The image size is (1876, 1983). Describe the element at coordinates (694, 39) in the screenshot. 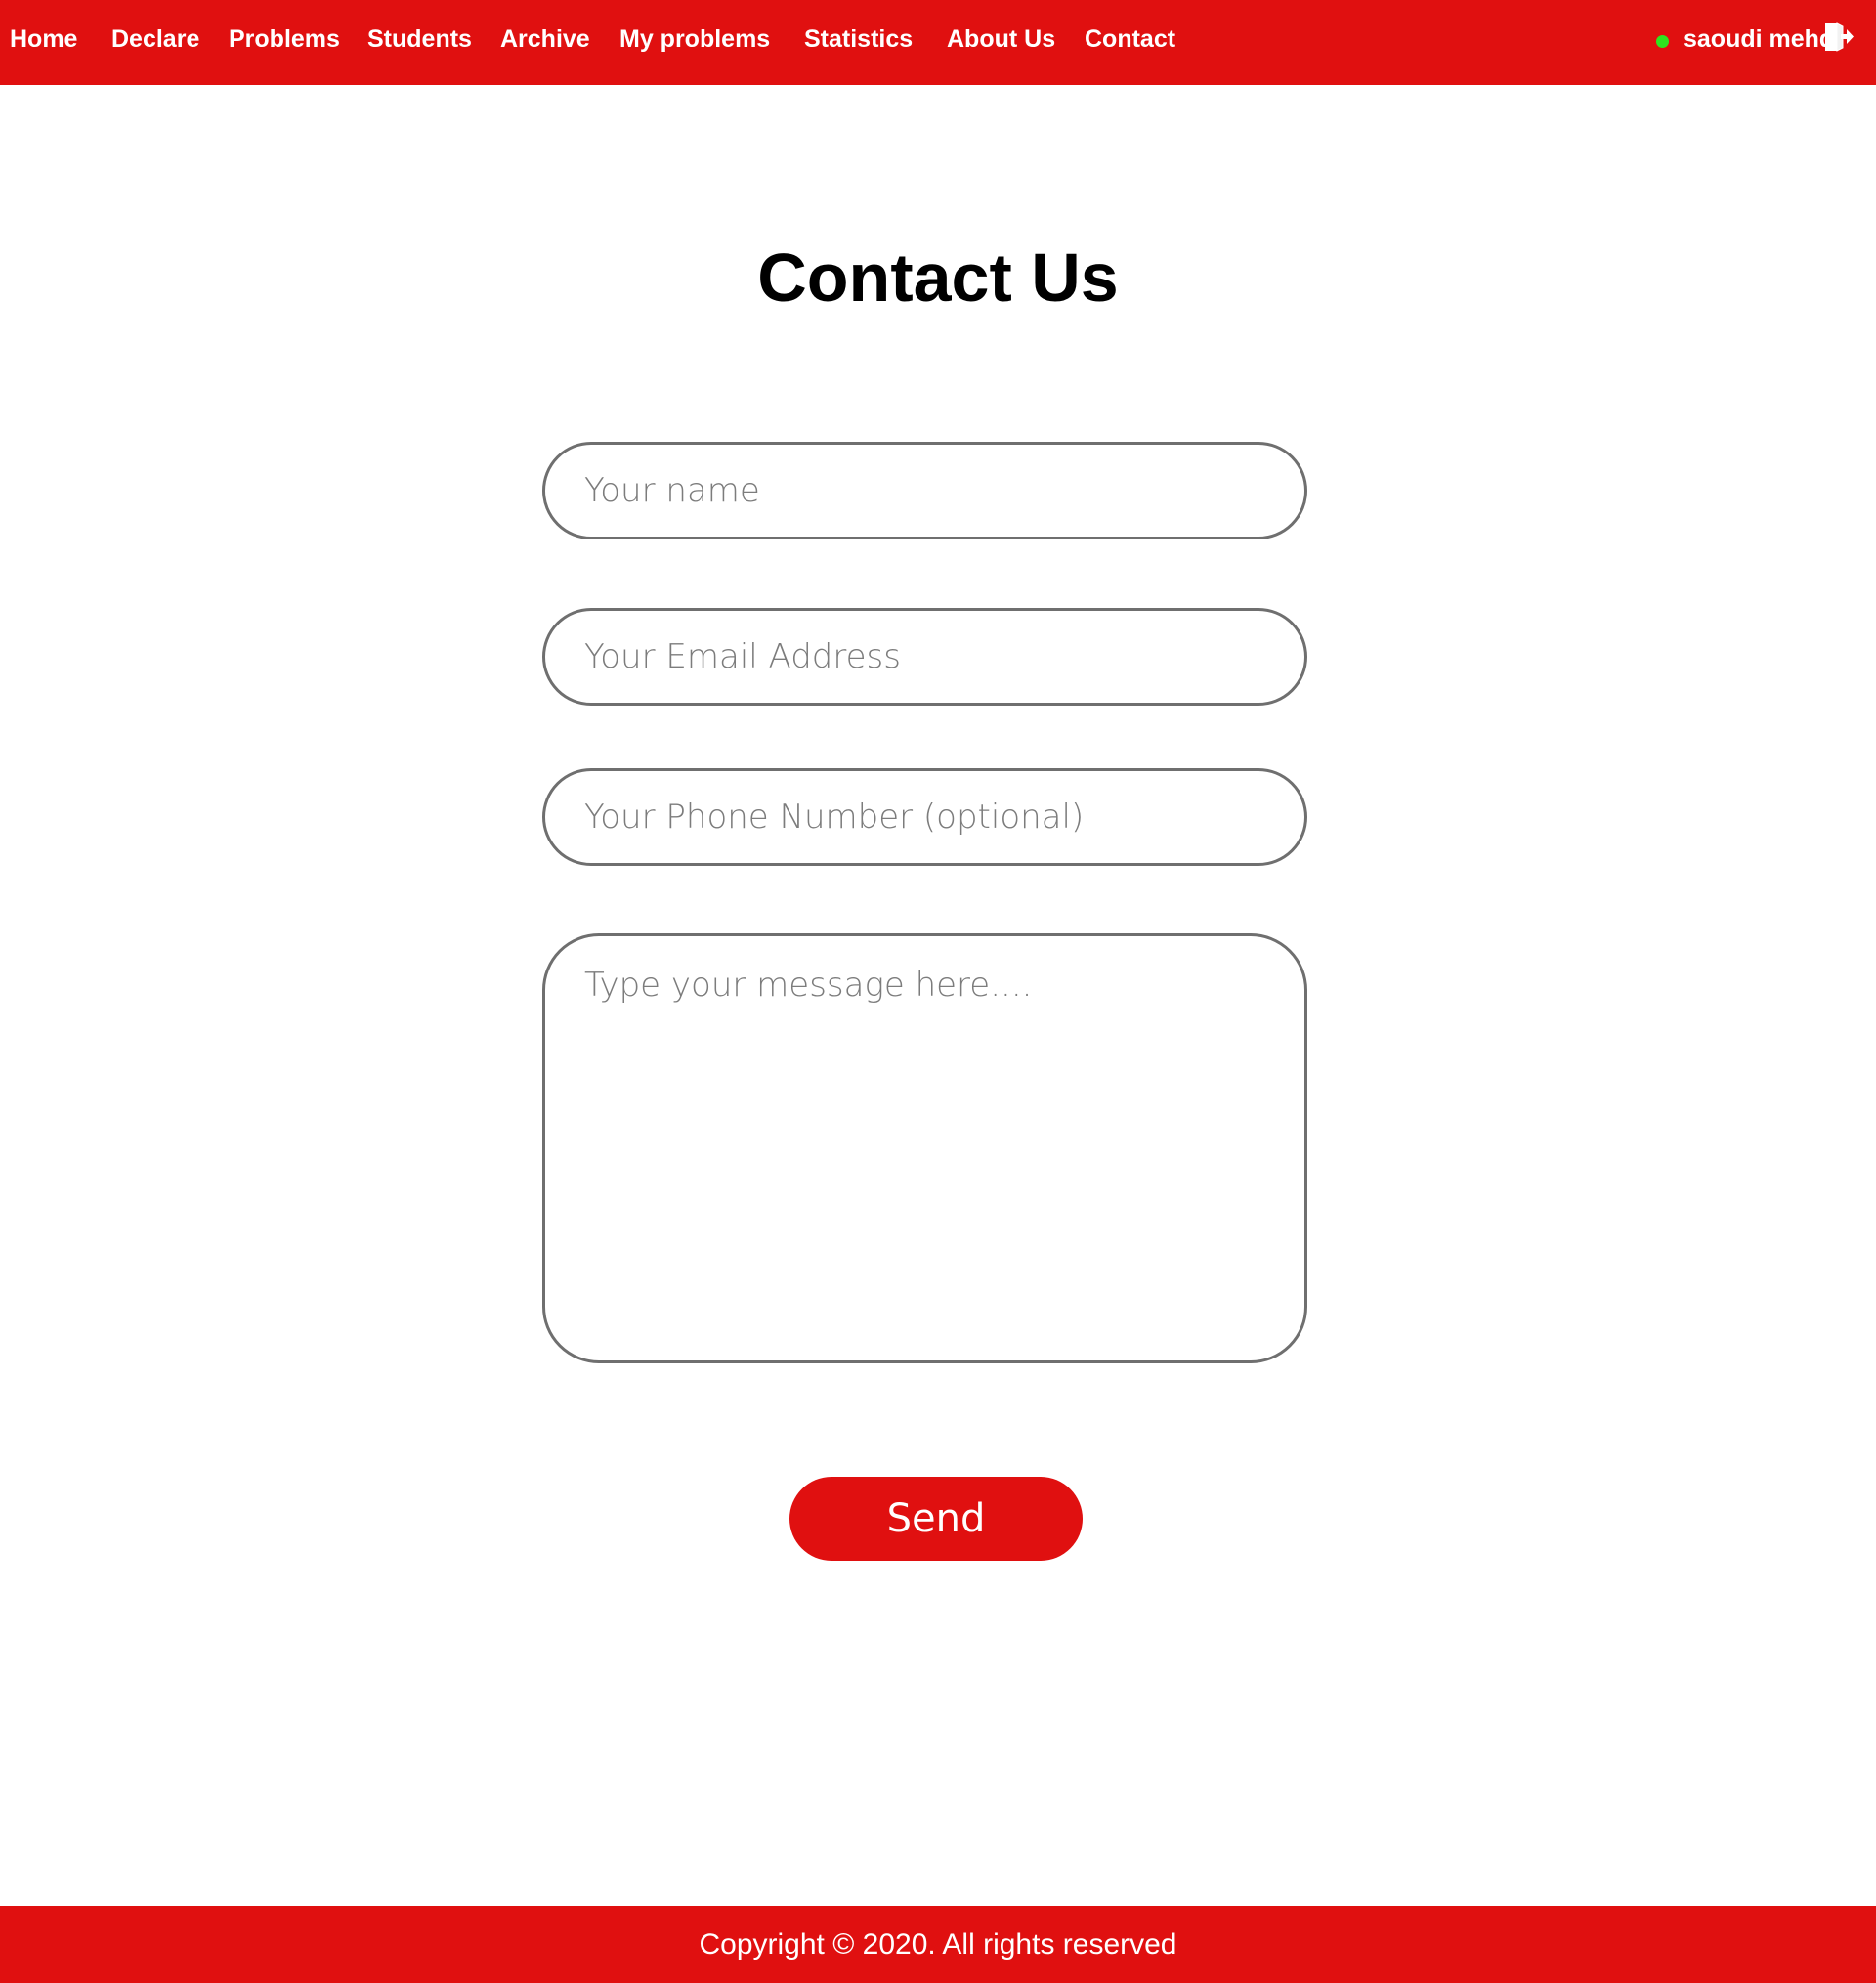

I see `nav-item-my-problems: My problems` at that location.